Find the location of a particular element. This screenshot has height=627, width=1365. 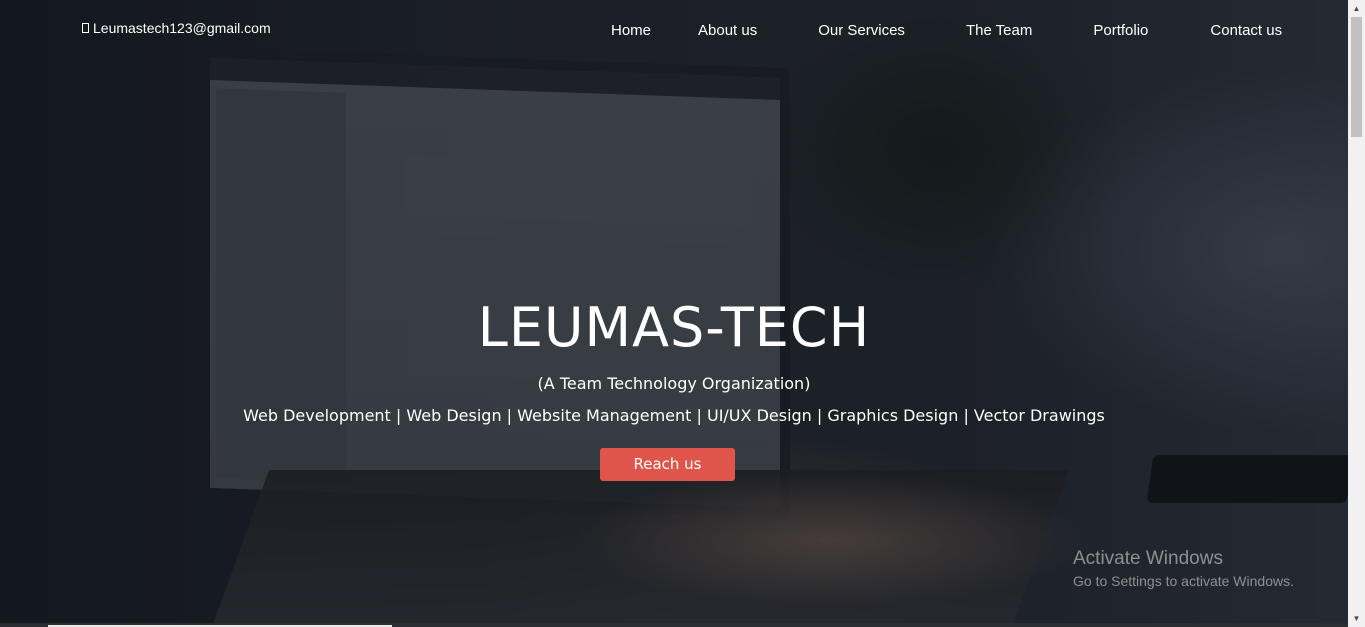

scroll-down-arrow-icon: ▼ is located at coordinates (1356, 618).